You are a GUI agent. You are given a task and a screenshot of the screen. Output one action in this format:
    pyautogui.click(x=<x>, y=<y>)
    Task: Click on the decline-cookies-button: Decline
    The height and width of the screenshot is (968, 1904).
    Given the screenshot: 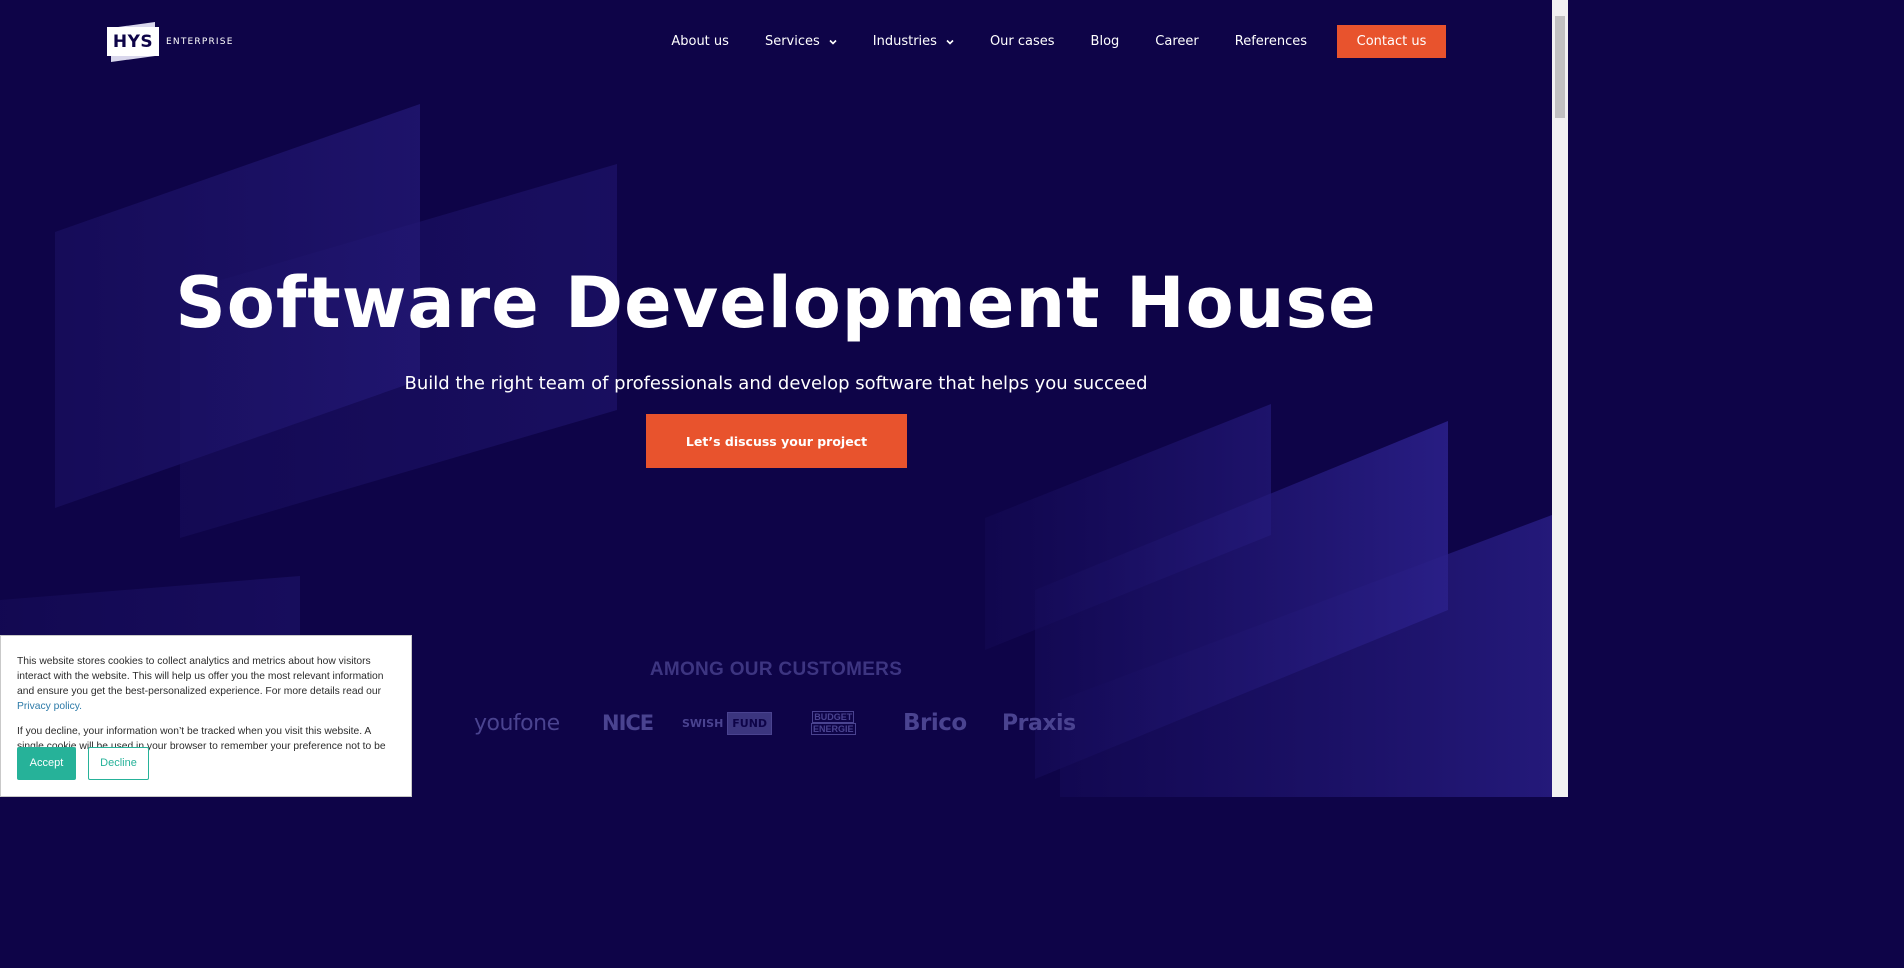 What is the action you would take?
    pyautogui.click(x=118, y=763)
    